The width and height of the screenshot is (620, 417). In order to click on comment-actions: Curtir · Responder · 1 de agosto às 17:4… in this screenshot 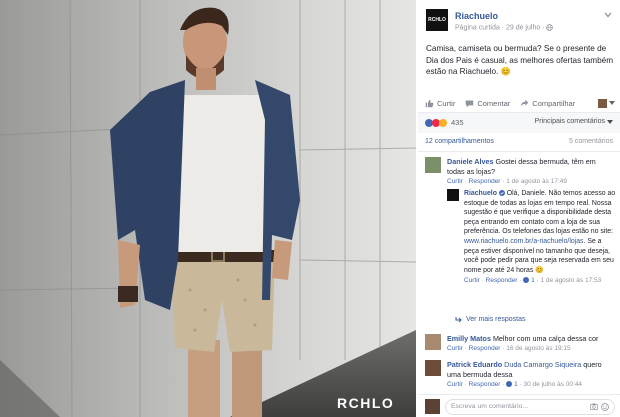, I will do `click(507, 181)`.